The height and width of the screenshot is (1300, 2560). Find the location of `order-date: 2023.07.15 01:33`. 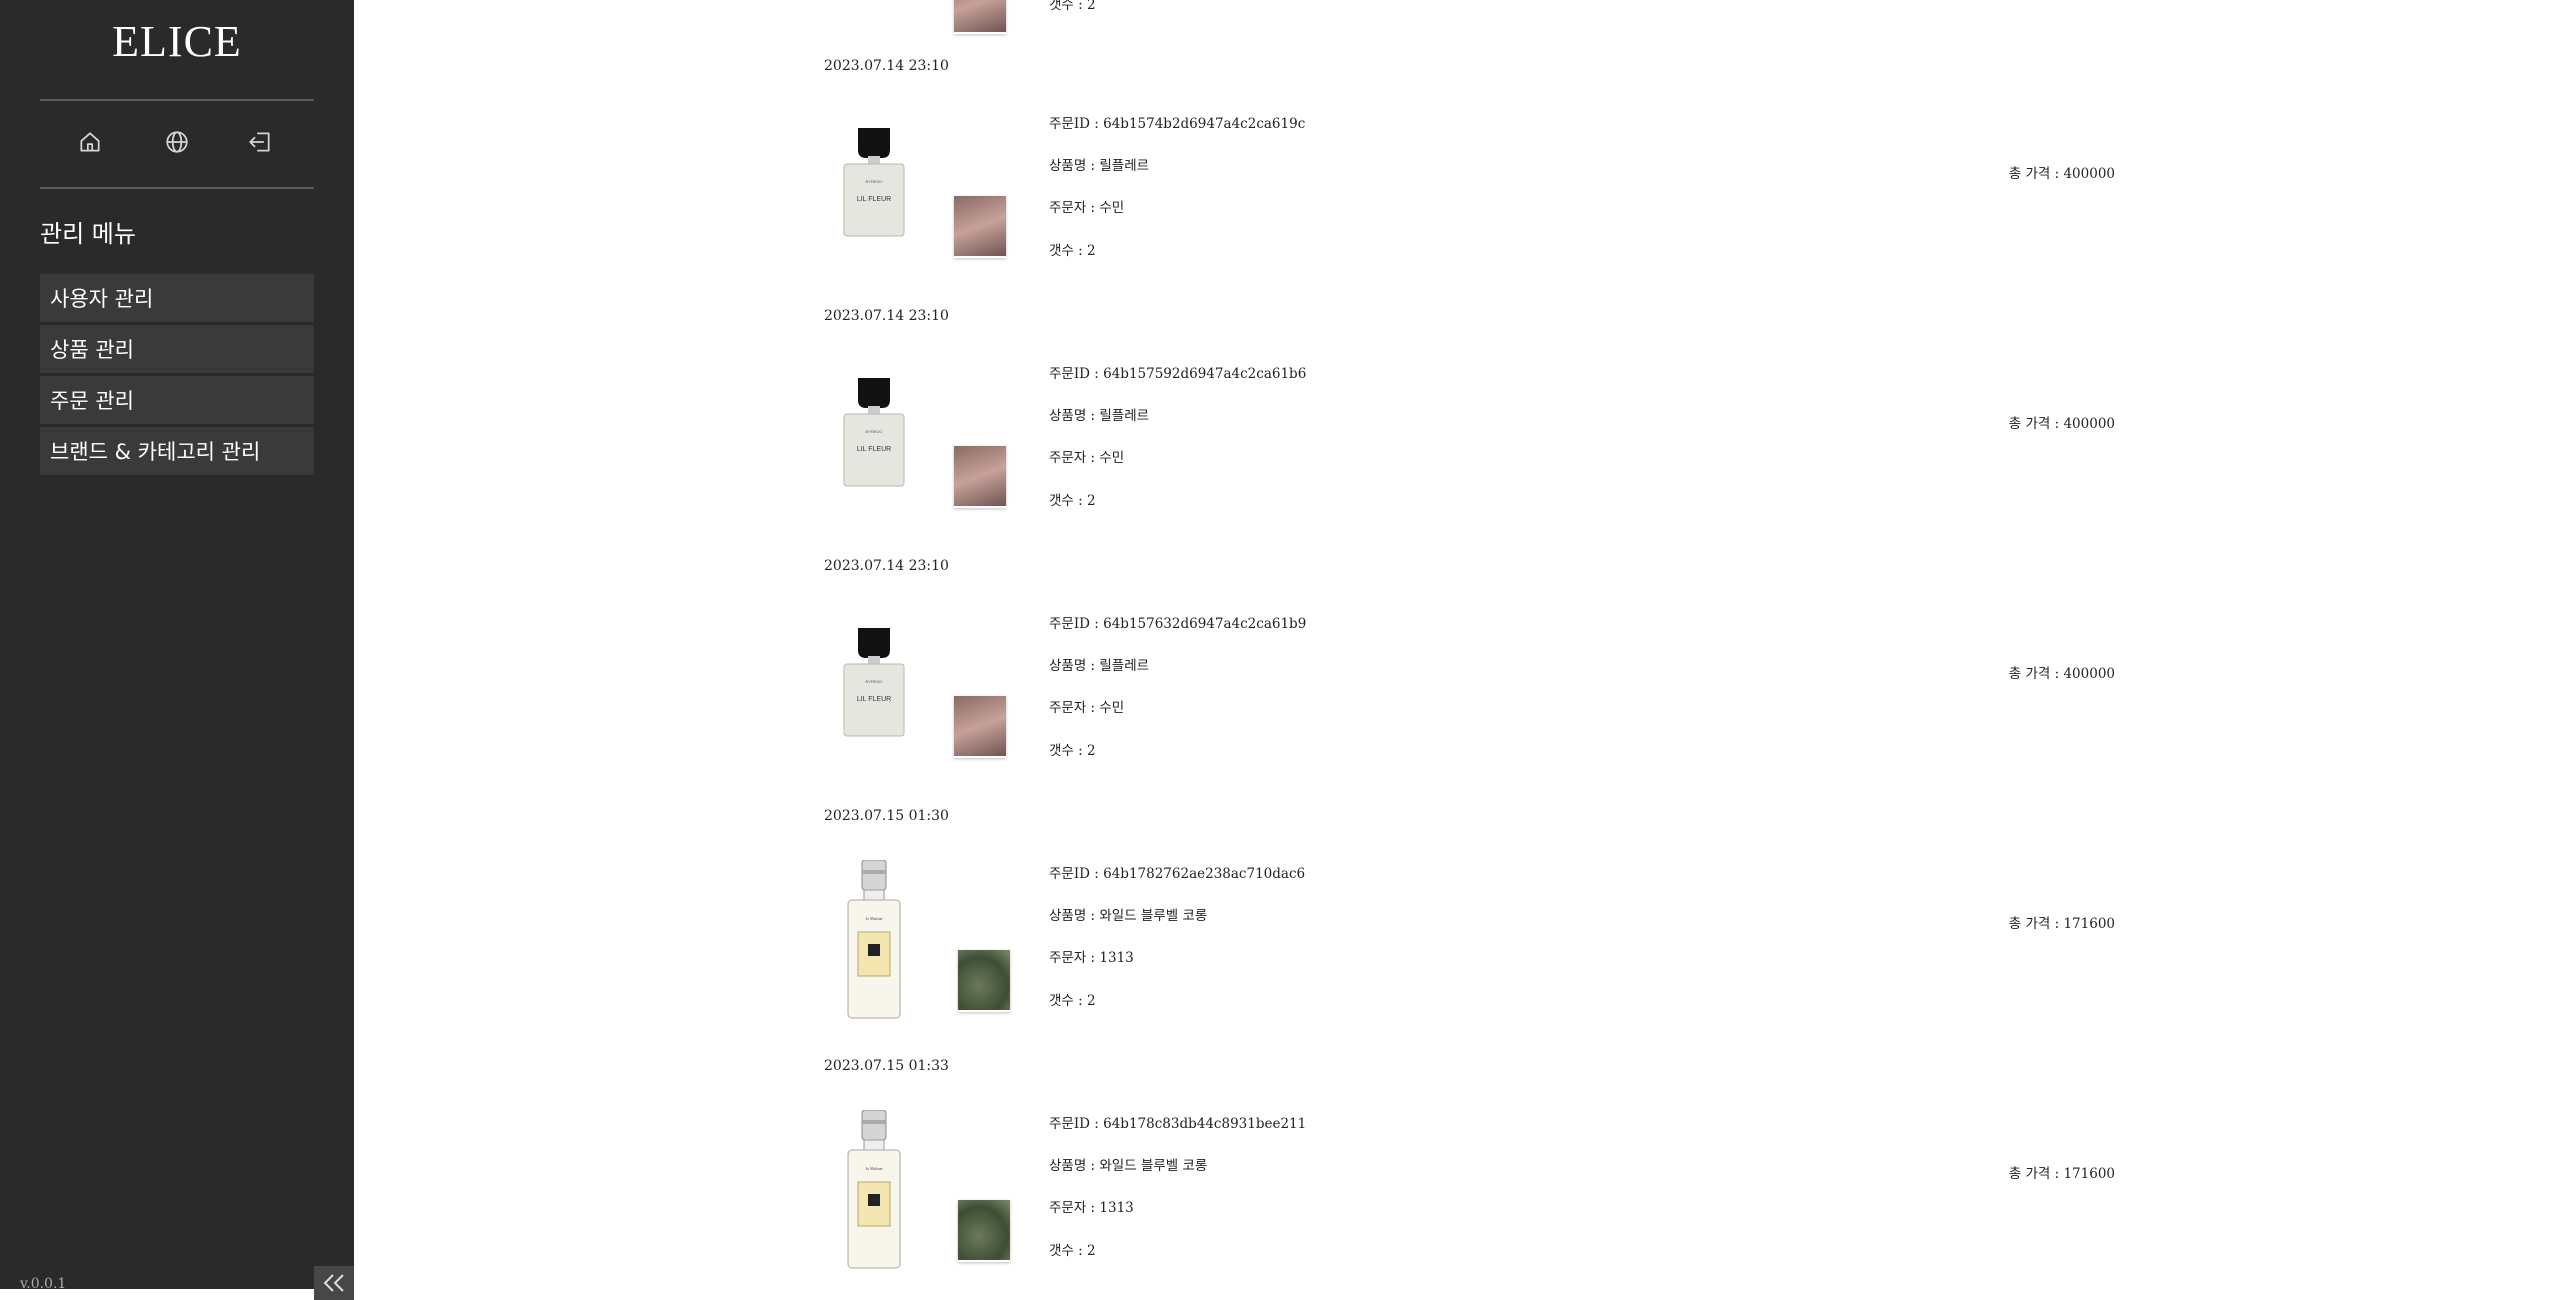

order-date: 2023.07.15 01:33 is located at coordinates (886, 1066).